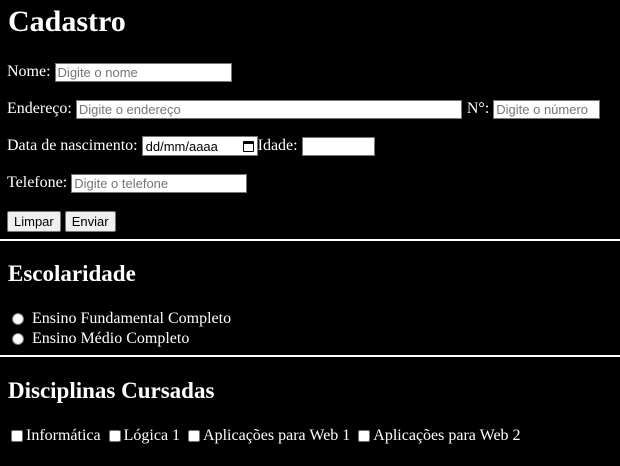 Image resolution: width=620 pixels, height=466 pixels. I want to click on endereco-row: Endereço: N°:, so click(304, 109).